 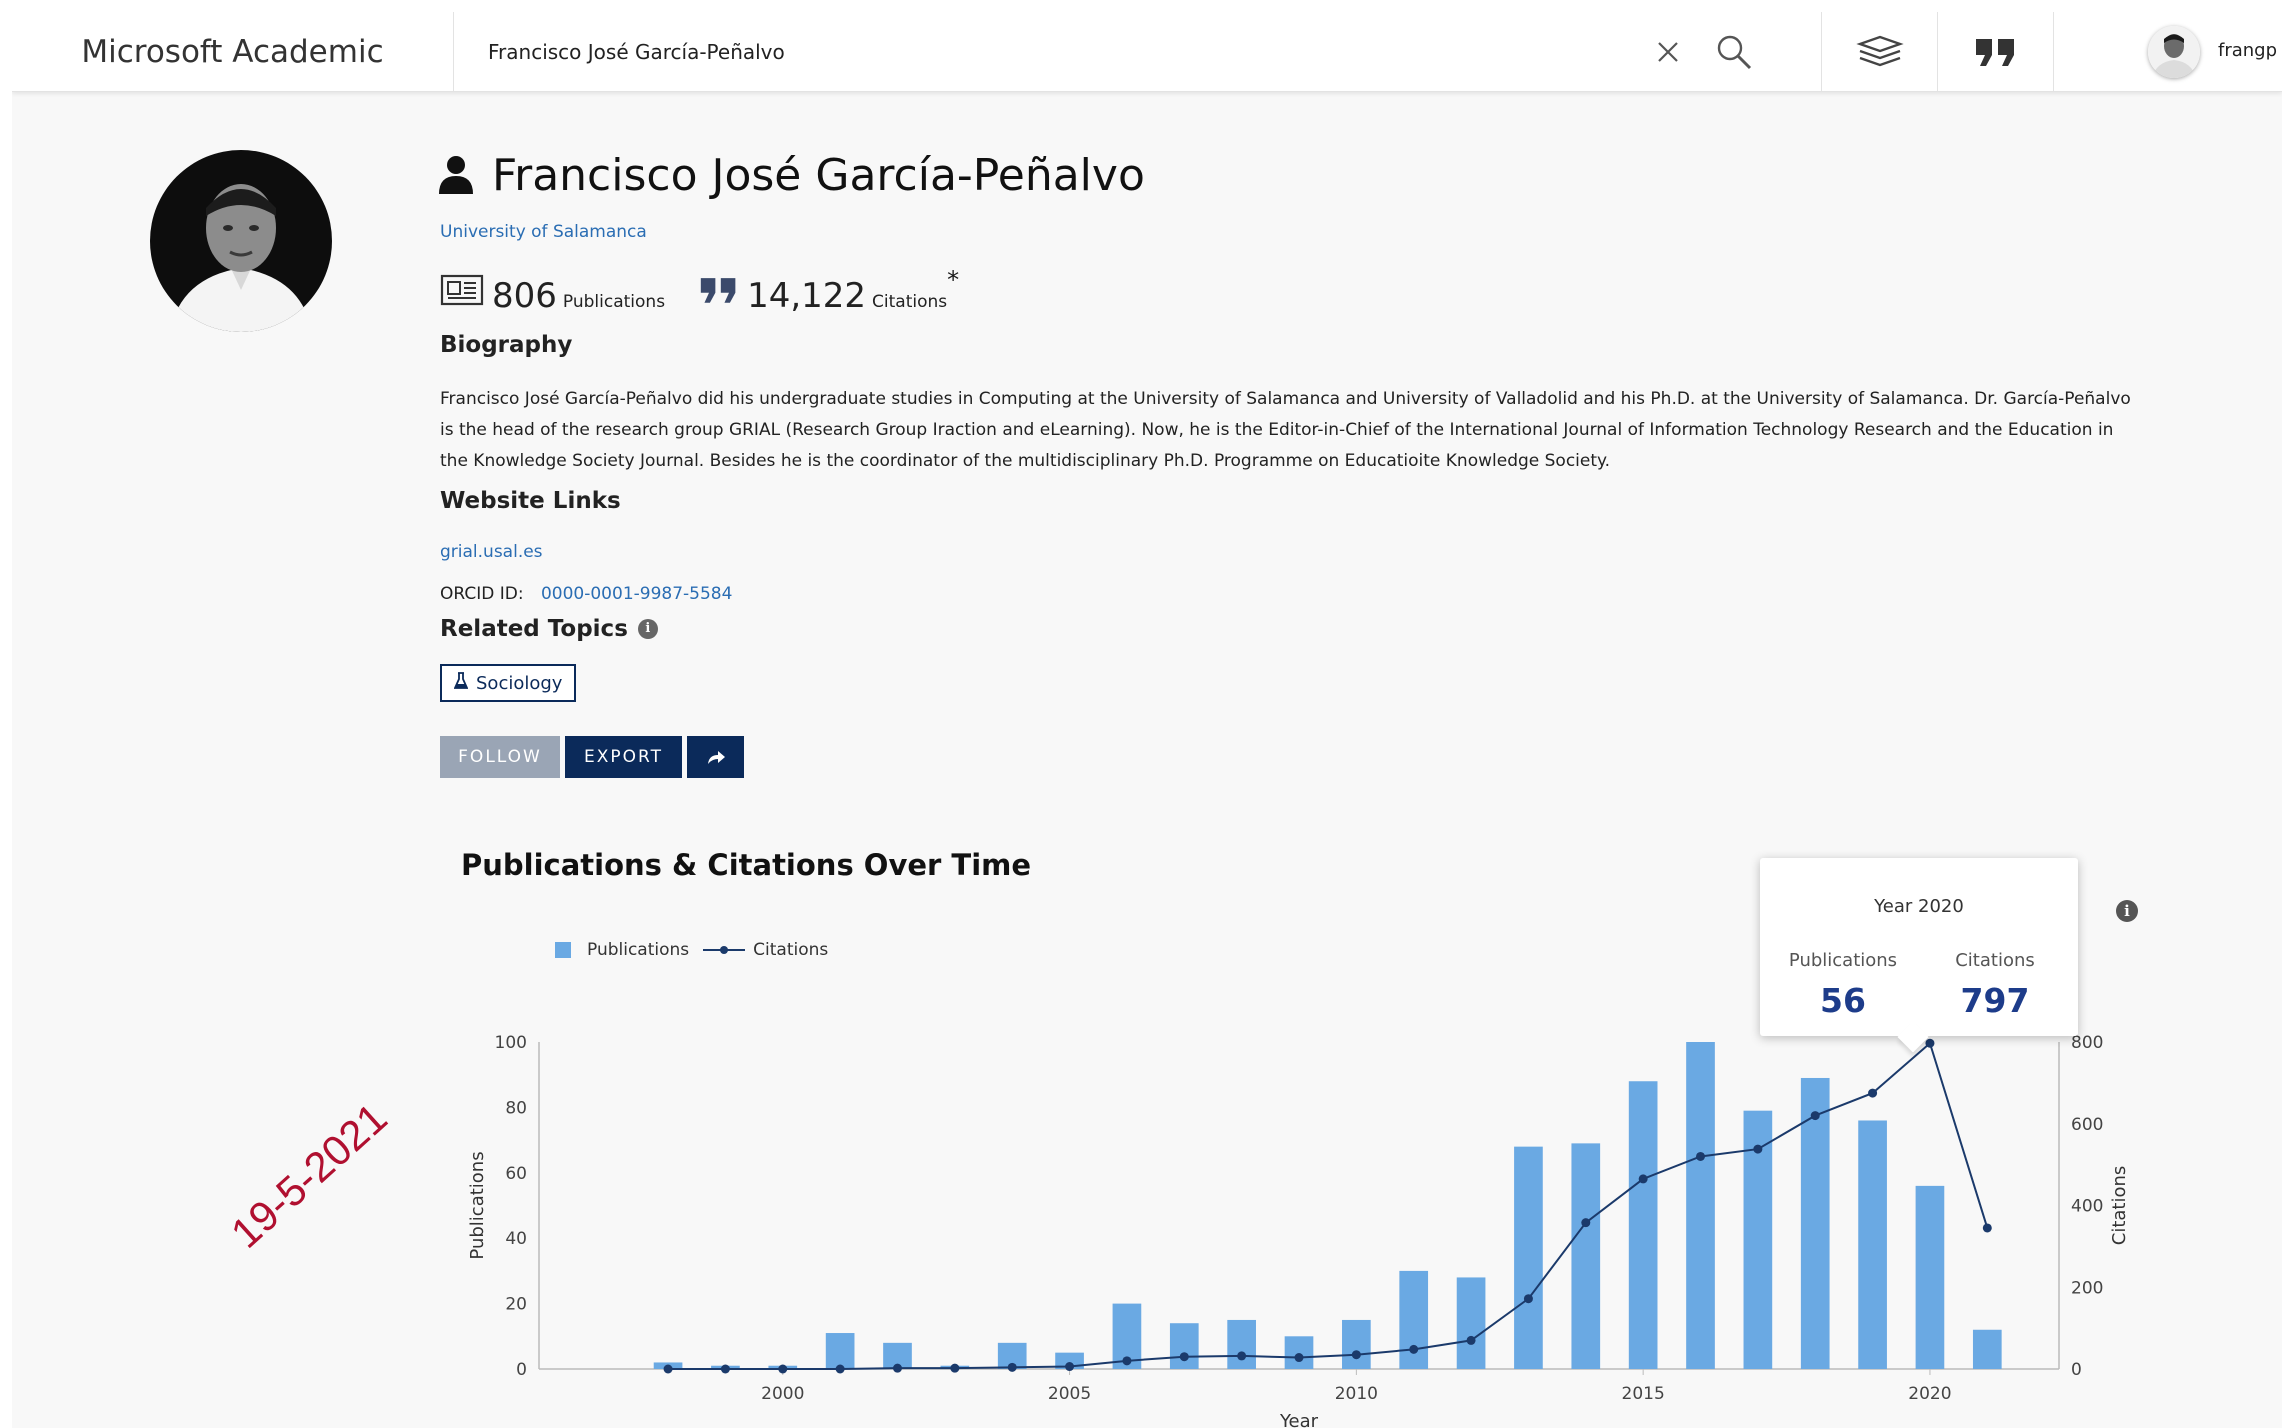 What do you see at coordinates (2087, 1043) in the screenshot?
I see `y-tick-label-right: 800` at bounding box center [2087, 1043].